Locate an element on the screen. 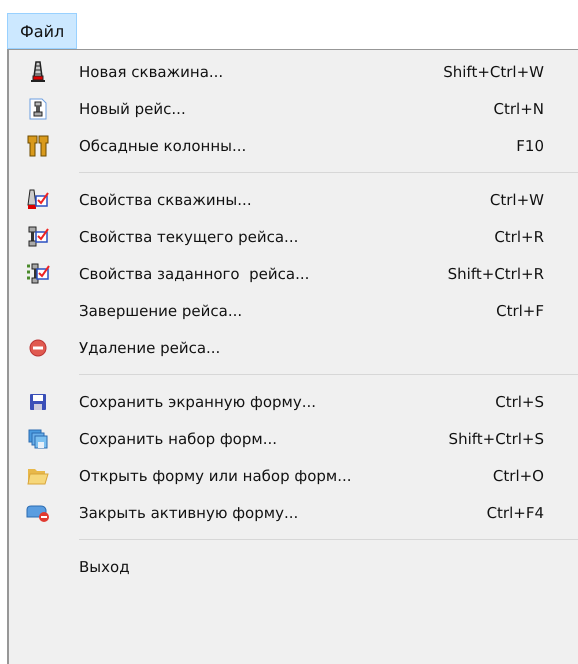 This screenshot has height=664, width=578. shortcut-label: Ctrl+W is located at coordinates (517, 199).